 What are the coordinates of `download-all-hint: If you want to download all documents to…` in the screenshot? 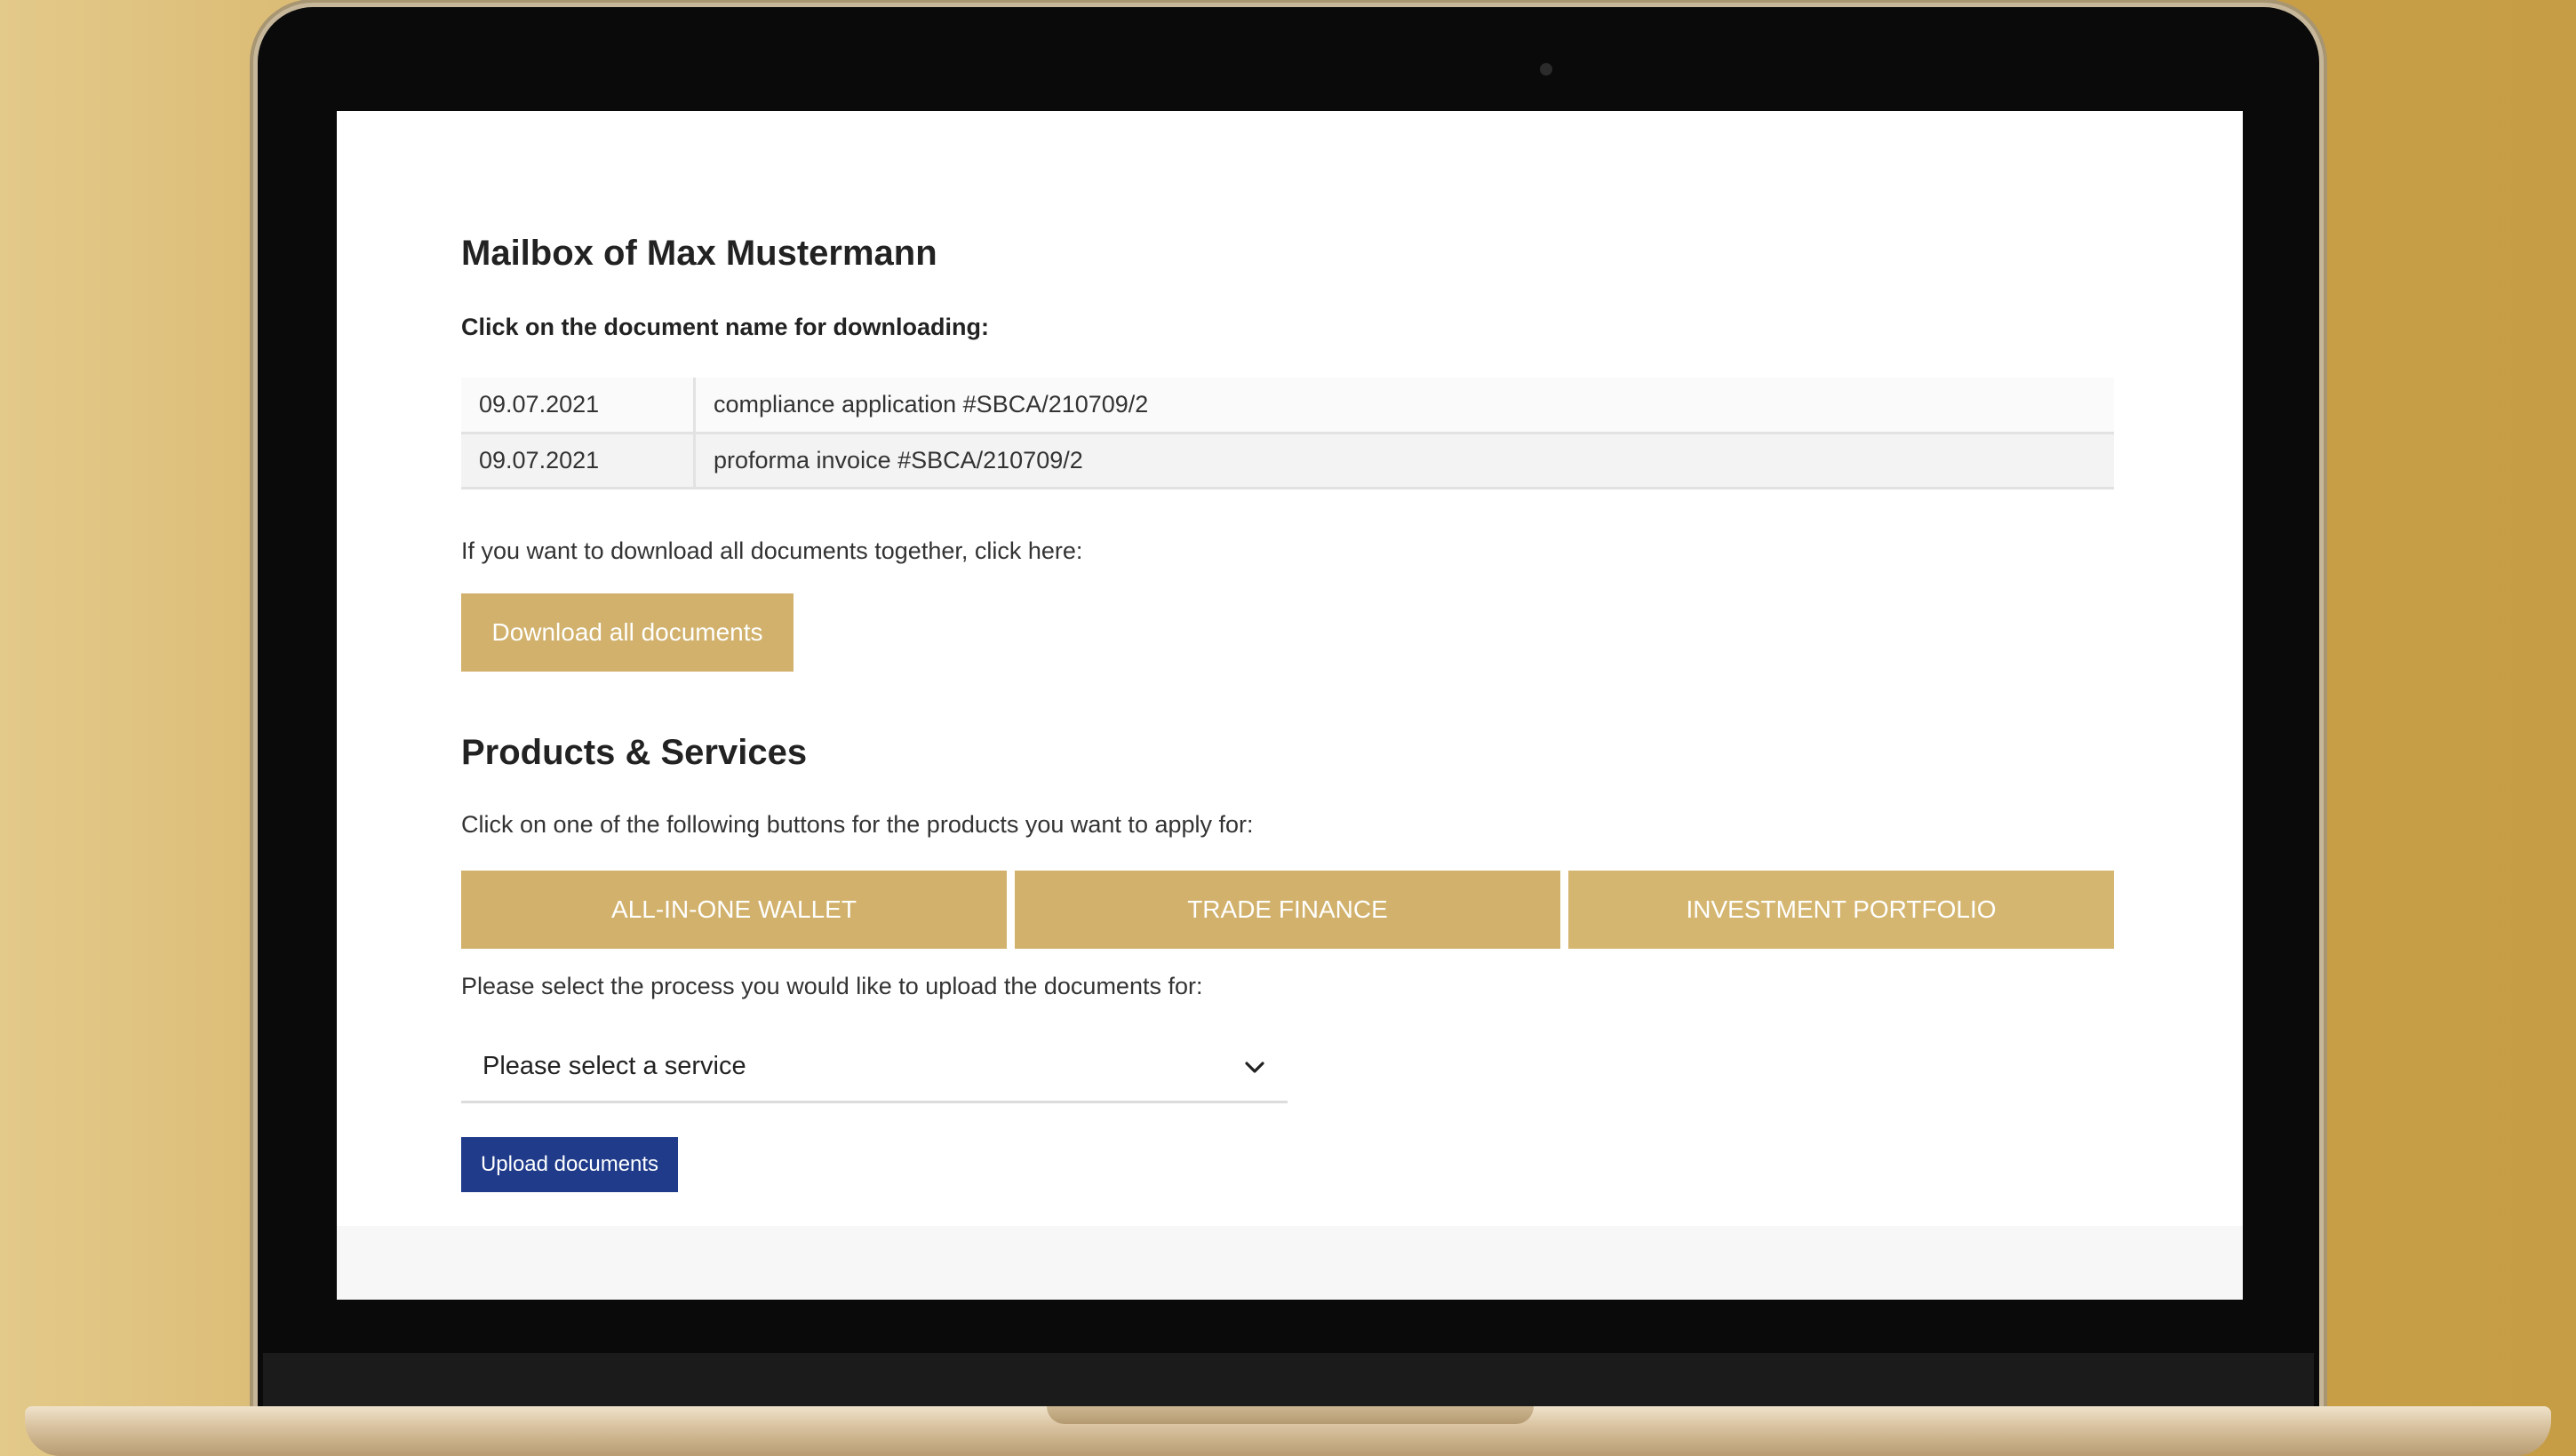 It's located at (772, 550).